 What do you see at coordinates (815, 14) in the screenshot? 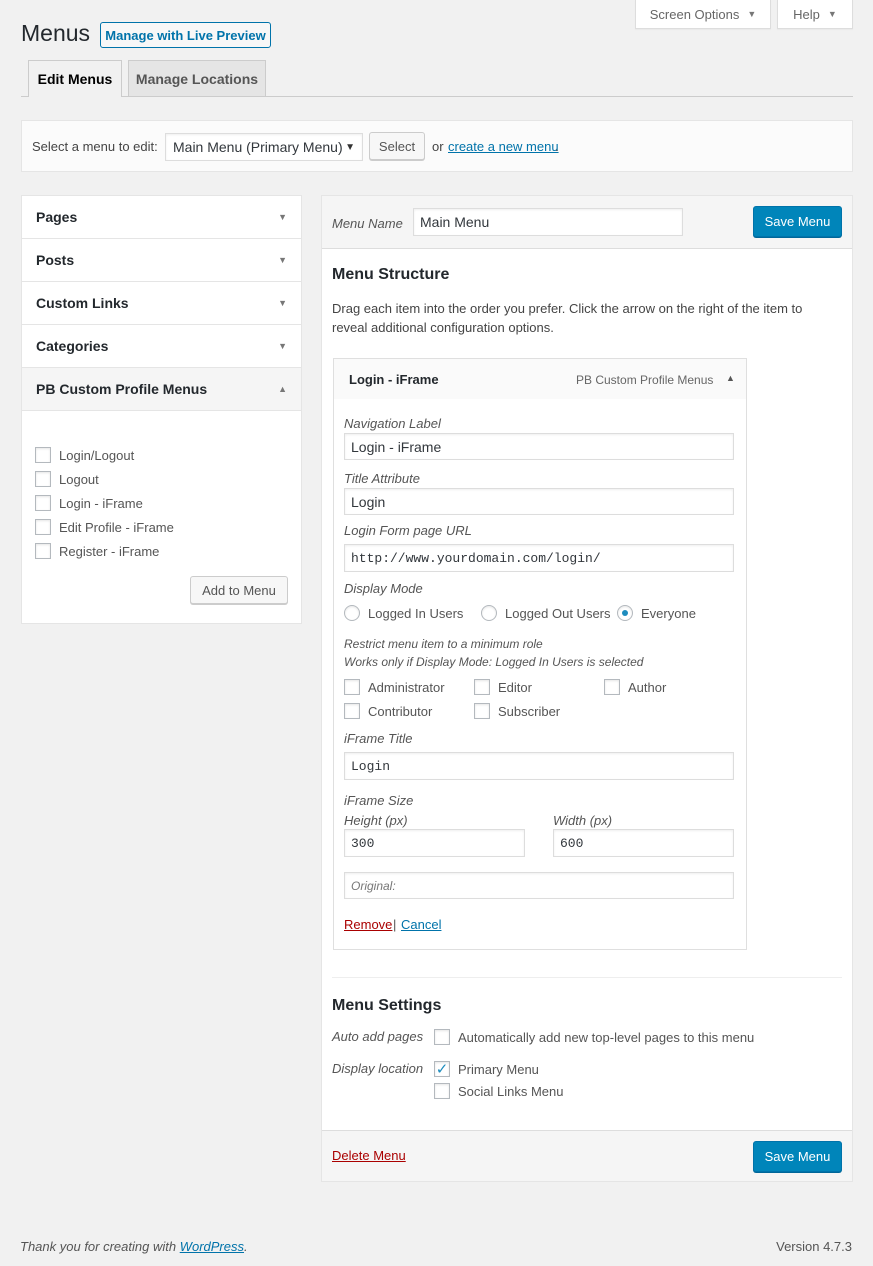
I see `help-button: Help ▼` at bounding box center [815, 14].